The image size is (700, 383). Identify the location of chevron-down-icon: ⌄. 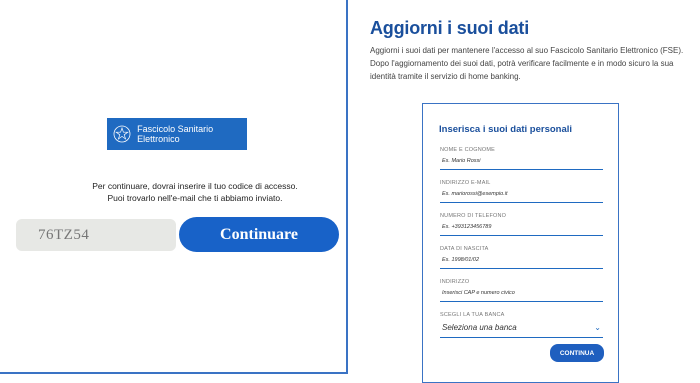
(597, 327).